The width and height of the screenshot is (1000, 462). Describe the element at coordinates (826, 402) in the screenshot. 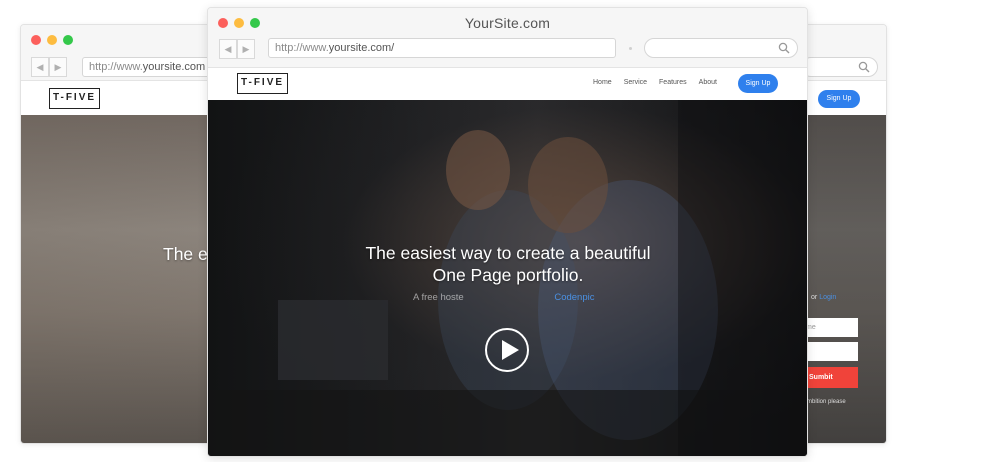

I see `form-note: mbition please` at that location.